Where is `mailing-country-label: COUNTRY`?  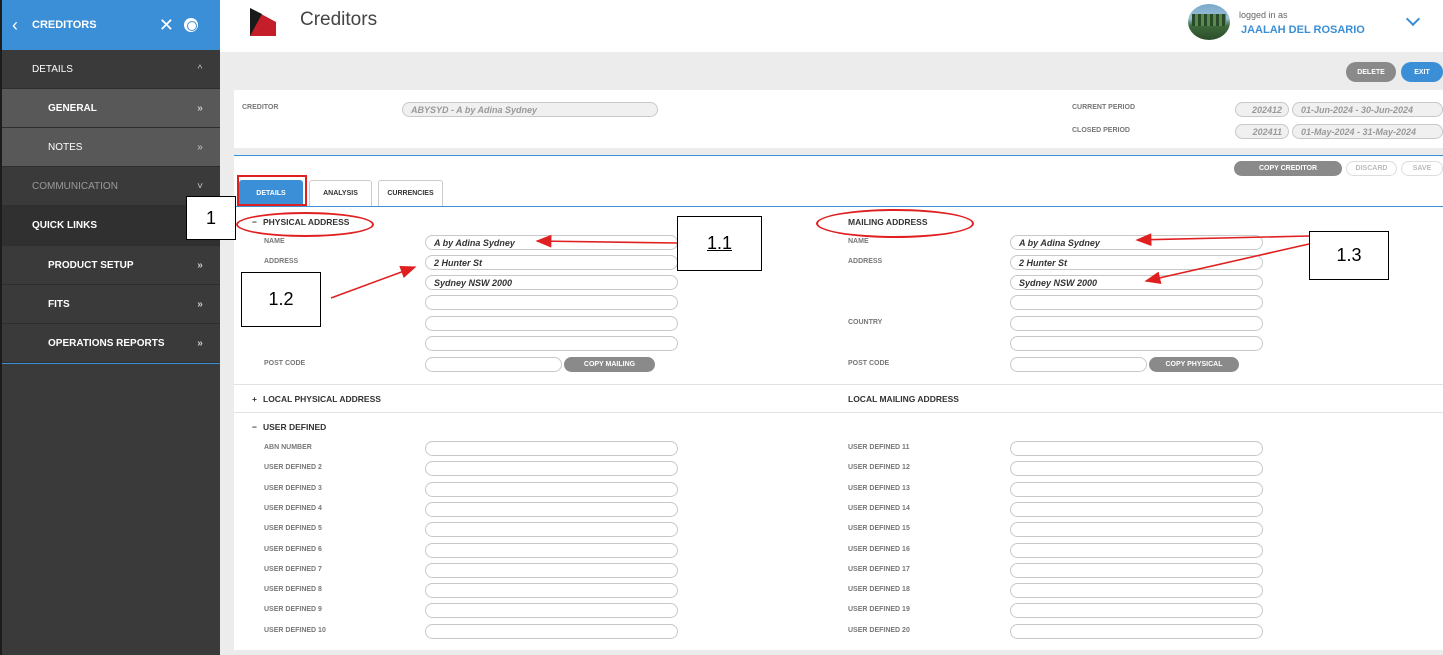
mailing-country-label: COUNTRY is located at coordinates (865, 322).